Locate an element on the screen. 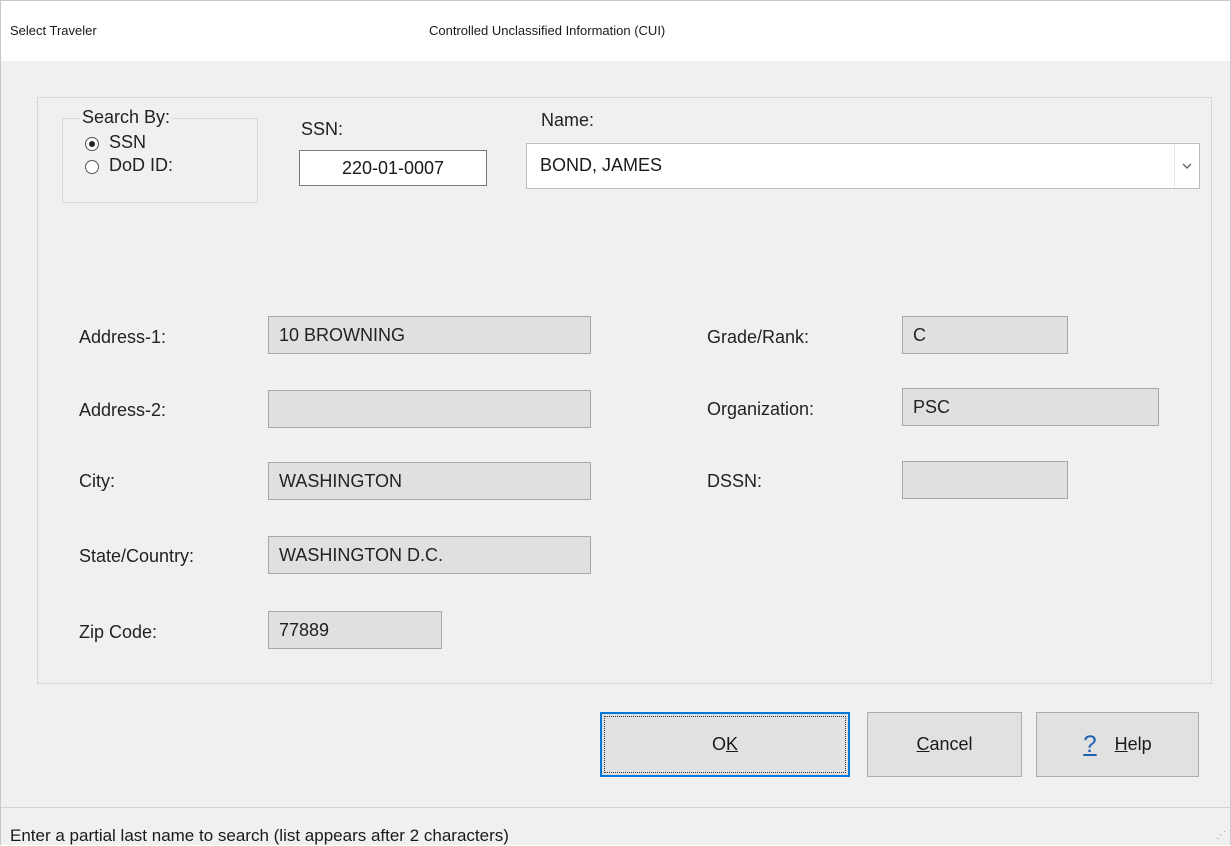  name-label: Name: is located at coordinates (568, 120).